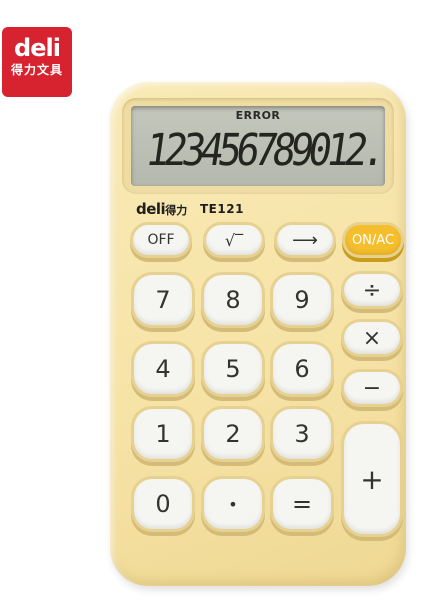 This screenshot has width=424, height=600. Describe the element at coordinates (258, 115) in the screenshot. I see `error-indicator: ERROR` at that location.